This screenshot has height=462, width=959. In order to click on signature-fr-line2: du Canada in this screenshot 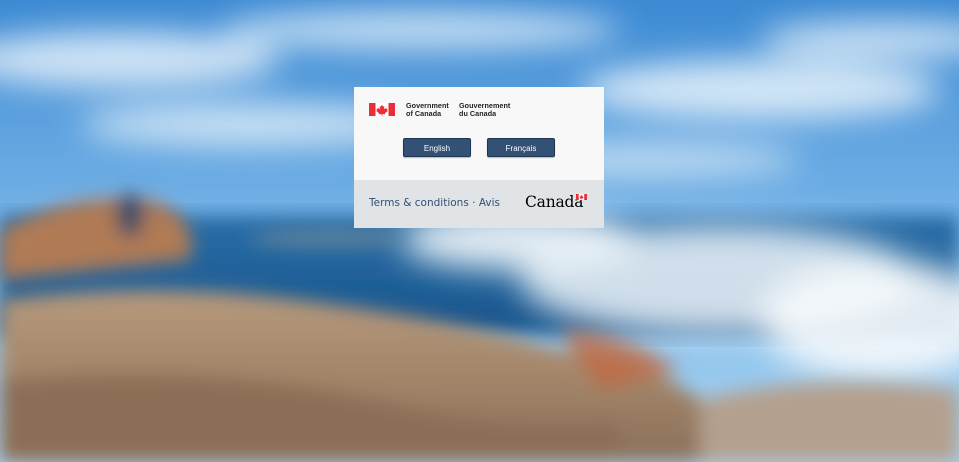, I will do `click(478, 113)`.